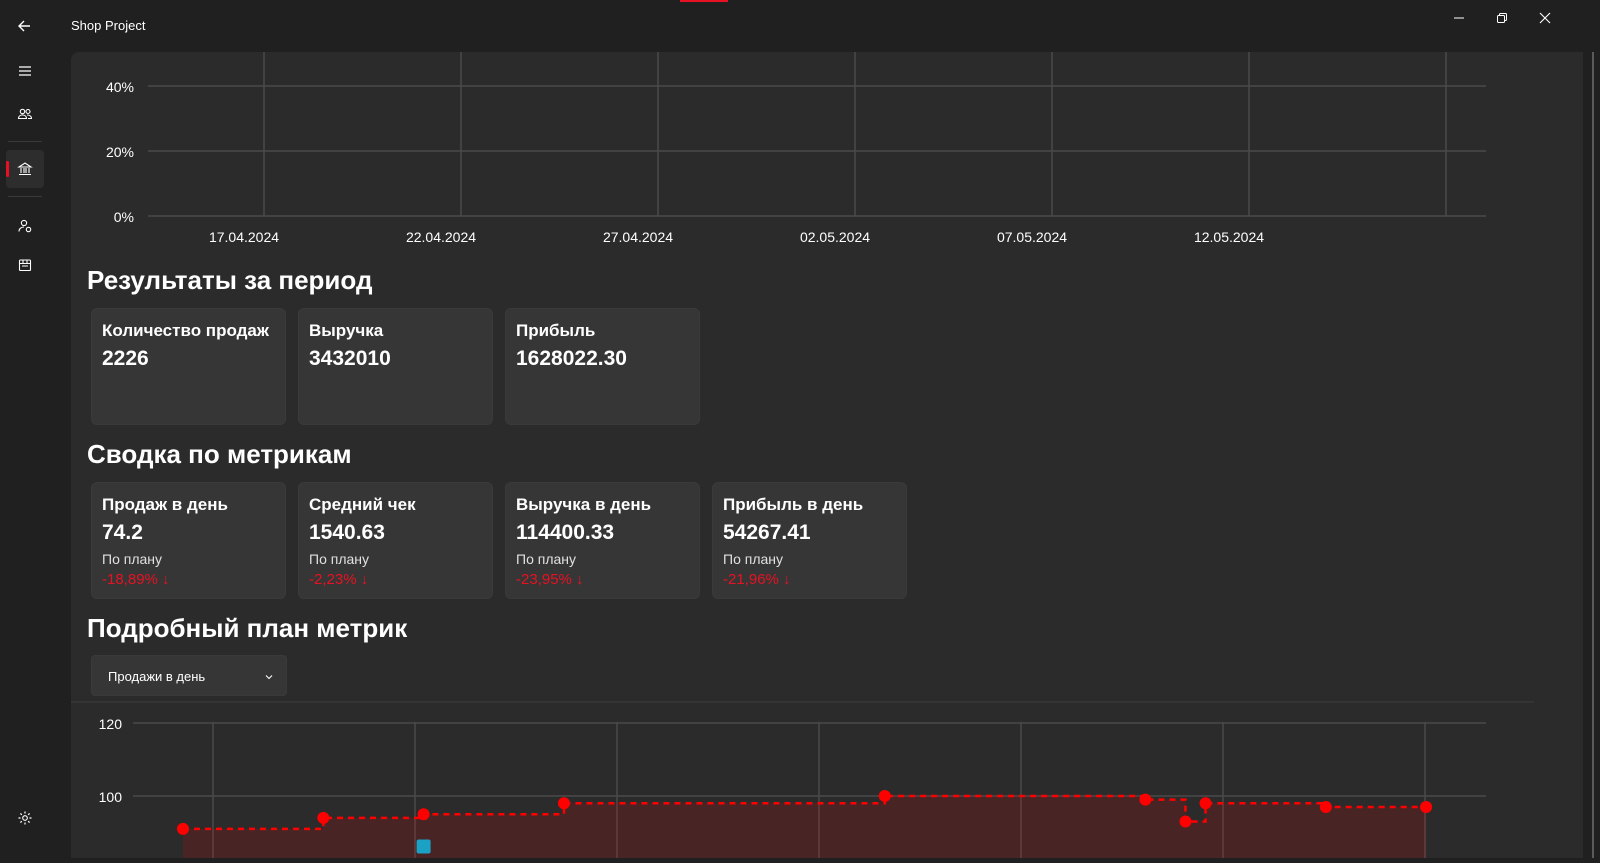  What do you see at coordinates (835, 237) in the screenshot?
I see `x-tick-label: 02.05.2024` at bounding box center [835, 237].